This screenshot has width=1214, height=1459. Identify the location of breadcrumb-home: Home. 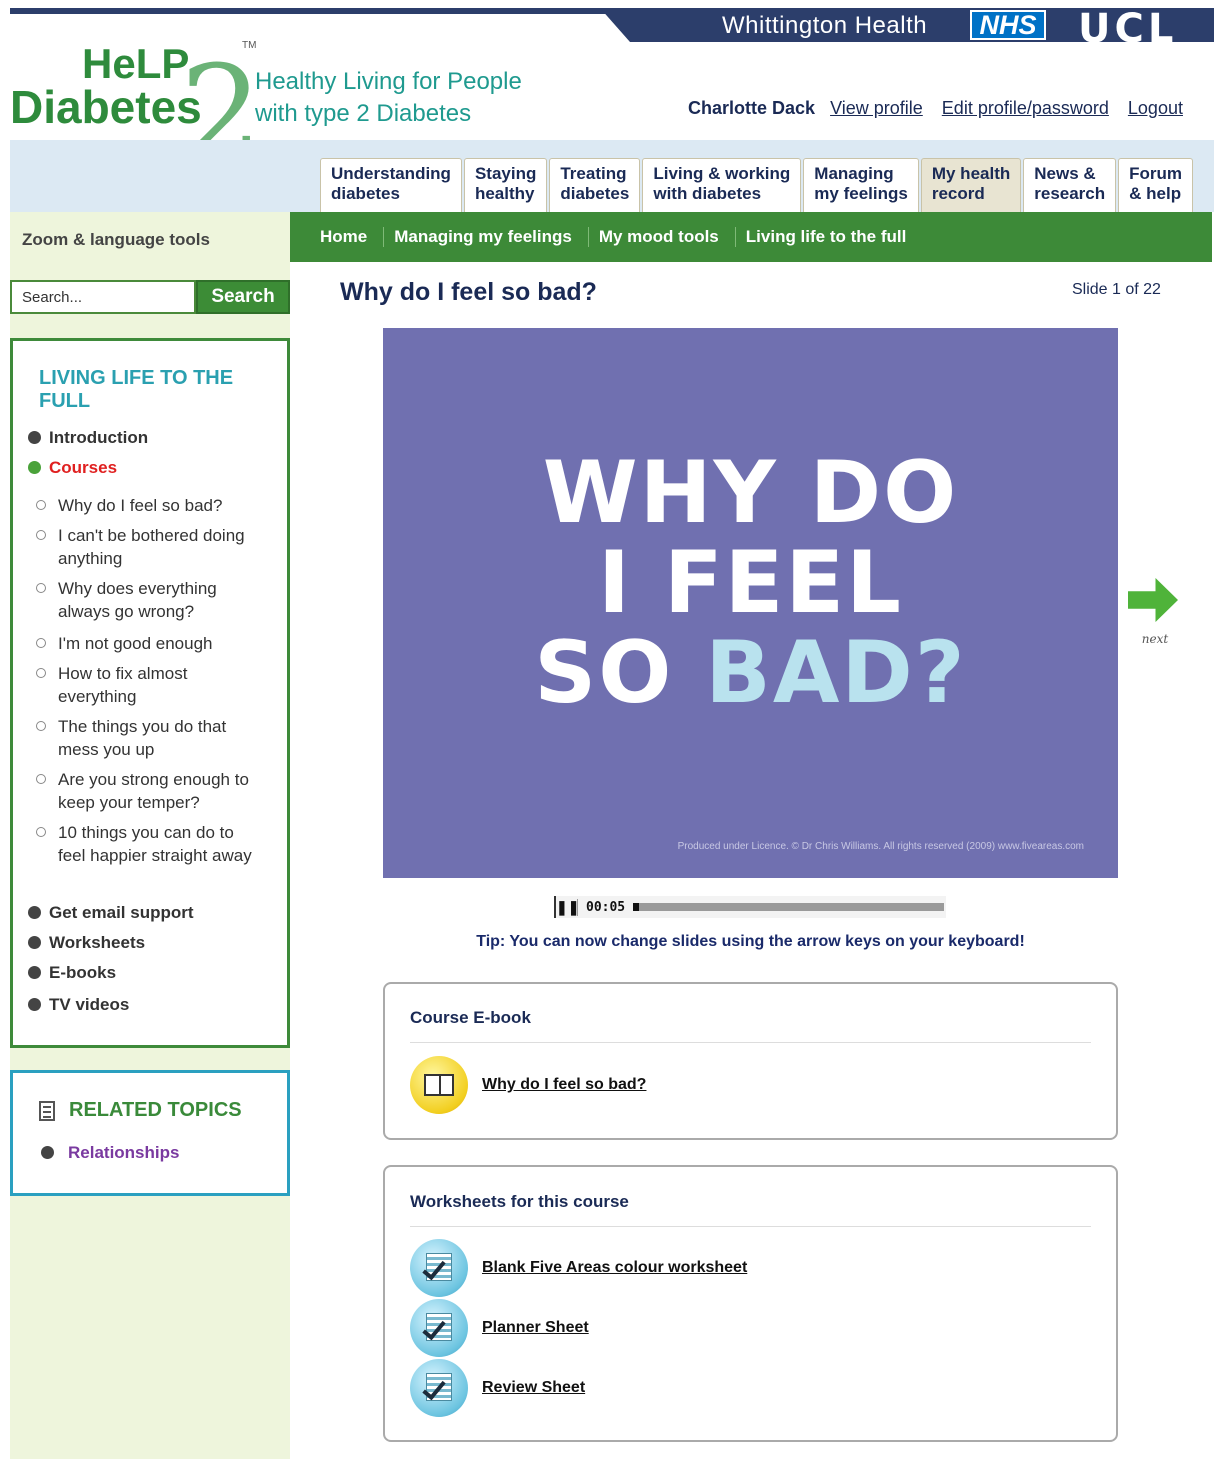
(347, 237).